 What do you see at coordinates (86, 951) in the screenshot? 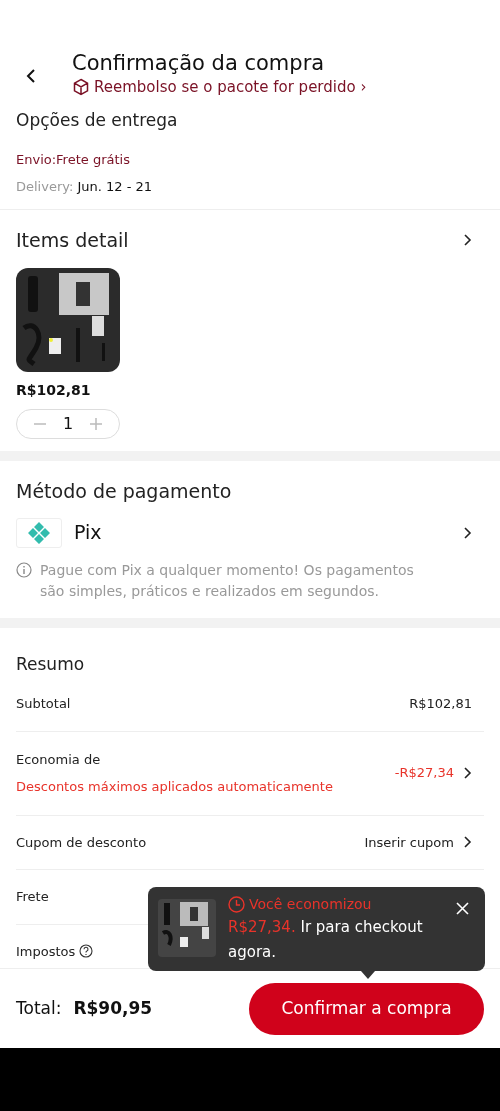
I see `help-icon` at bounding box center [86, 951].